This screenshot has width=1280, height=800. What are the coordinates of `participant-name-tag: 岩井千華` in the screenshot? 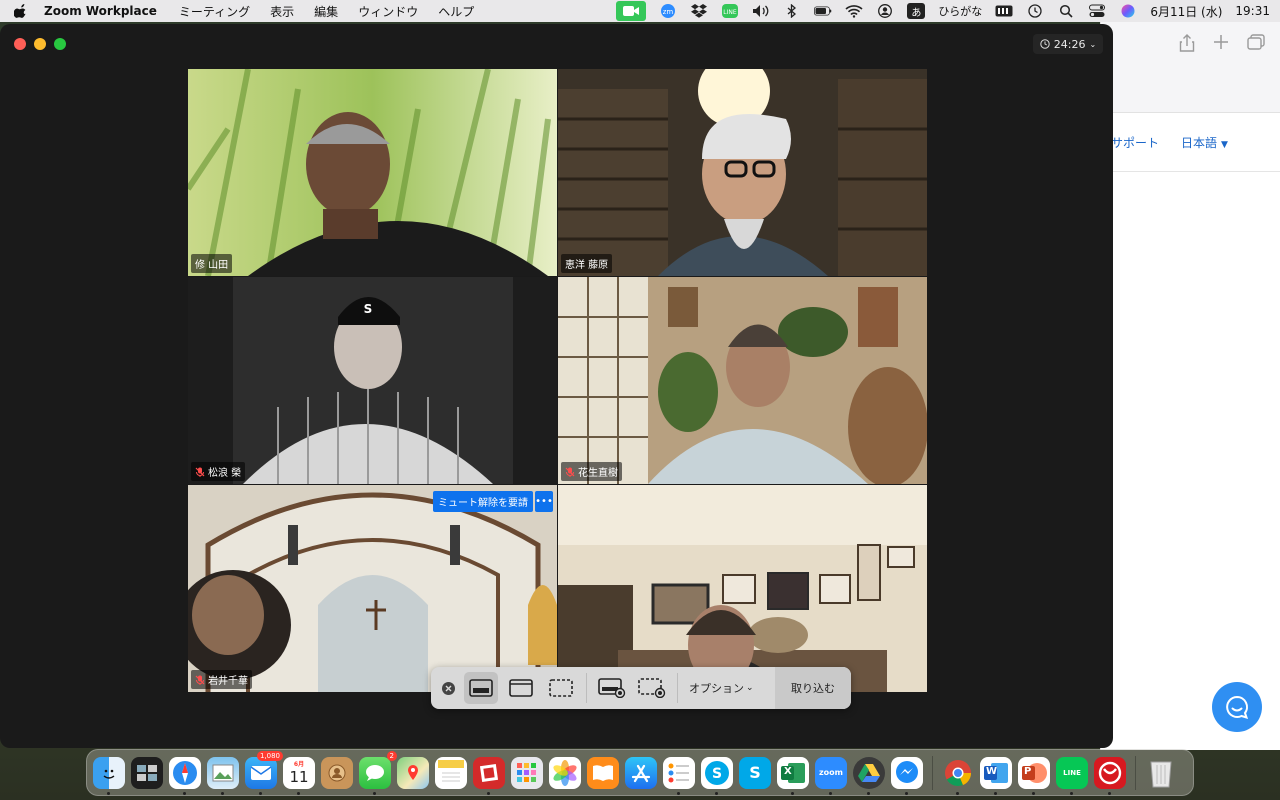 It's located at (221, 679).